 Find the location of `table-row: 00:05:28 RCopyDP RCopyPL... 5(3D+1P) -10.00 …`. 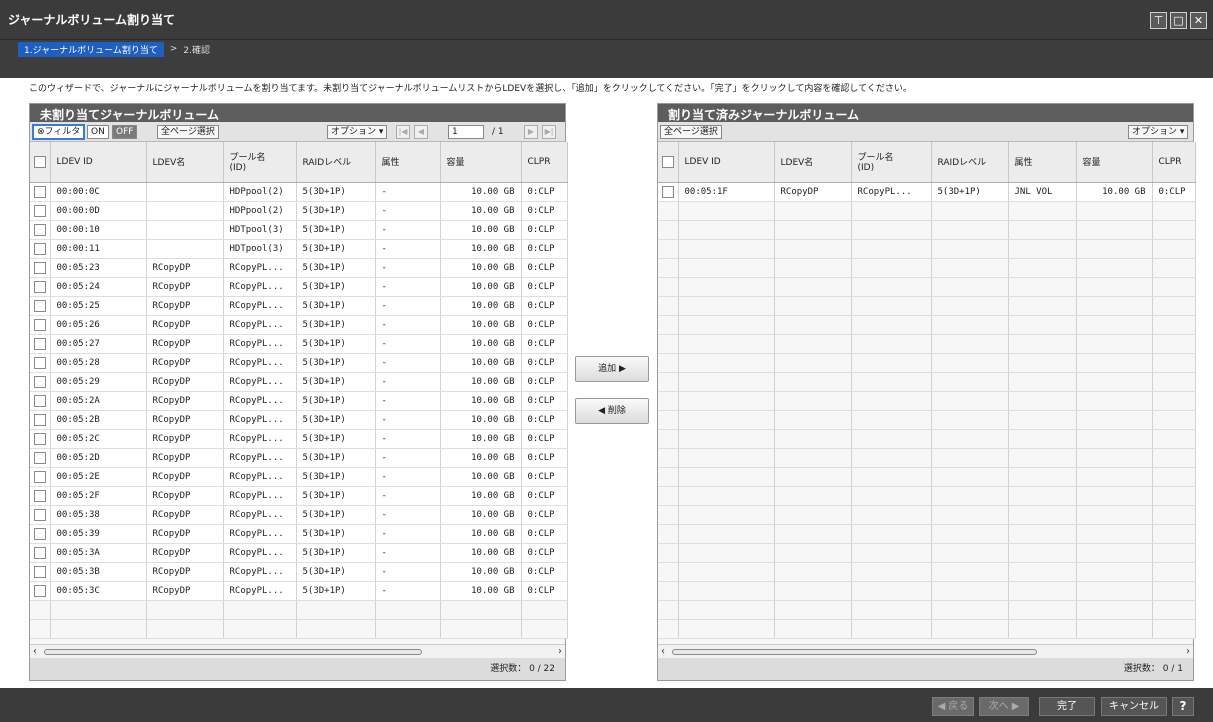

table-row: 00:05:28 RCopyDP RCopyPL... 5(3D+1P) -10.00 … is located at coordinates (299, 363).